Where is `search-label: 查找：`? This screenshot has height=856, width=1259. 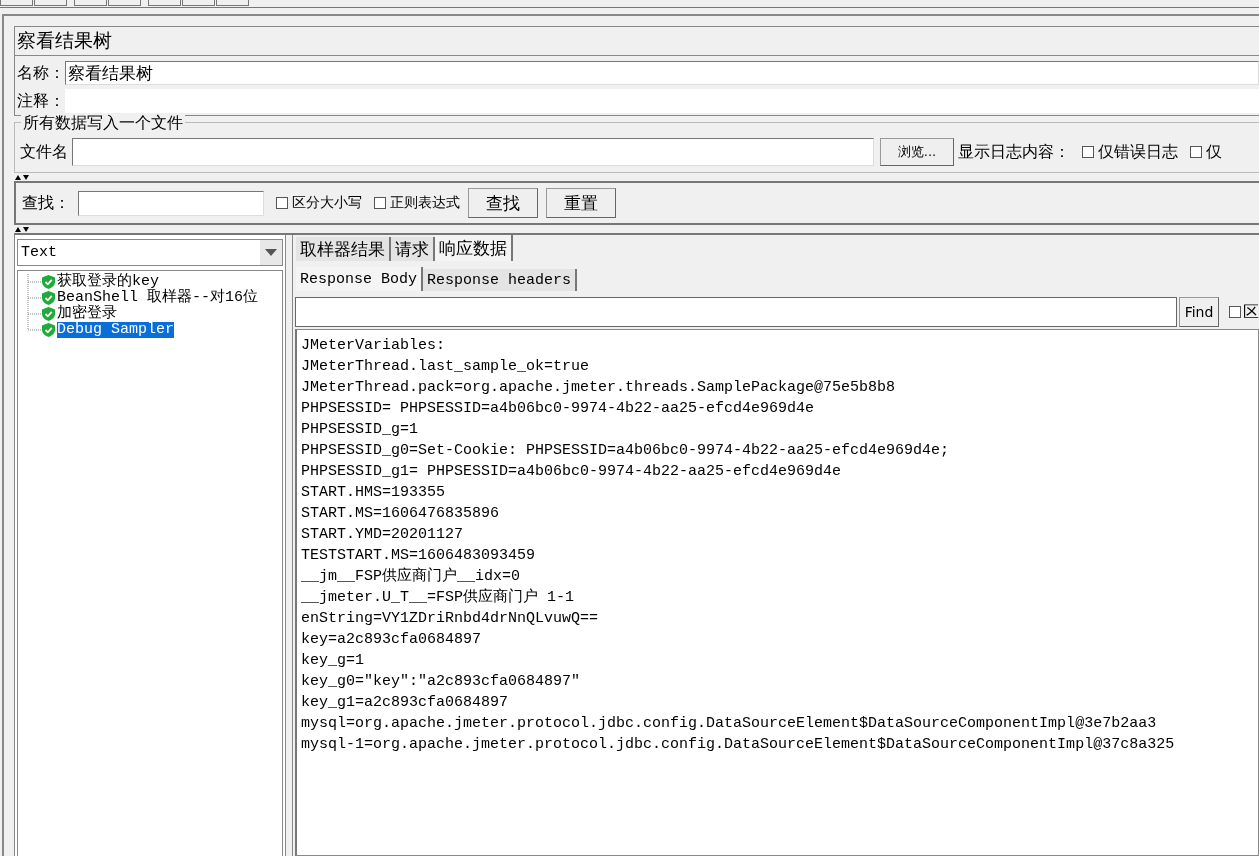
search-label: 查找： is located at coordinates (46, 203).